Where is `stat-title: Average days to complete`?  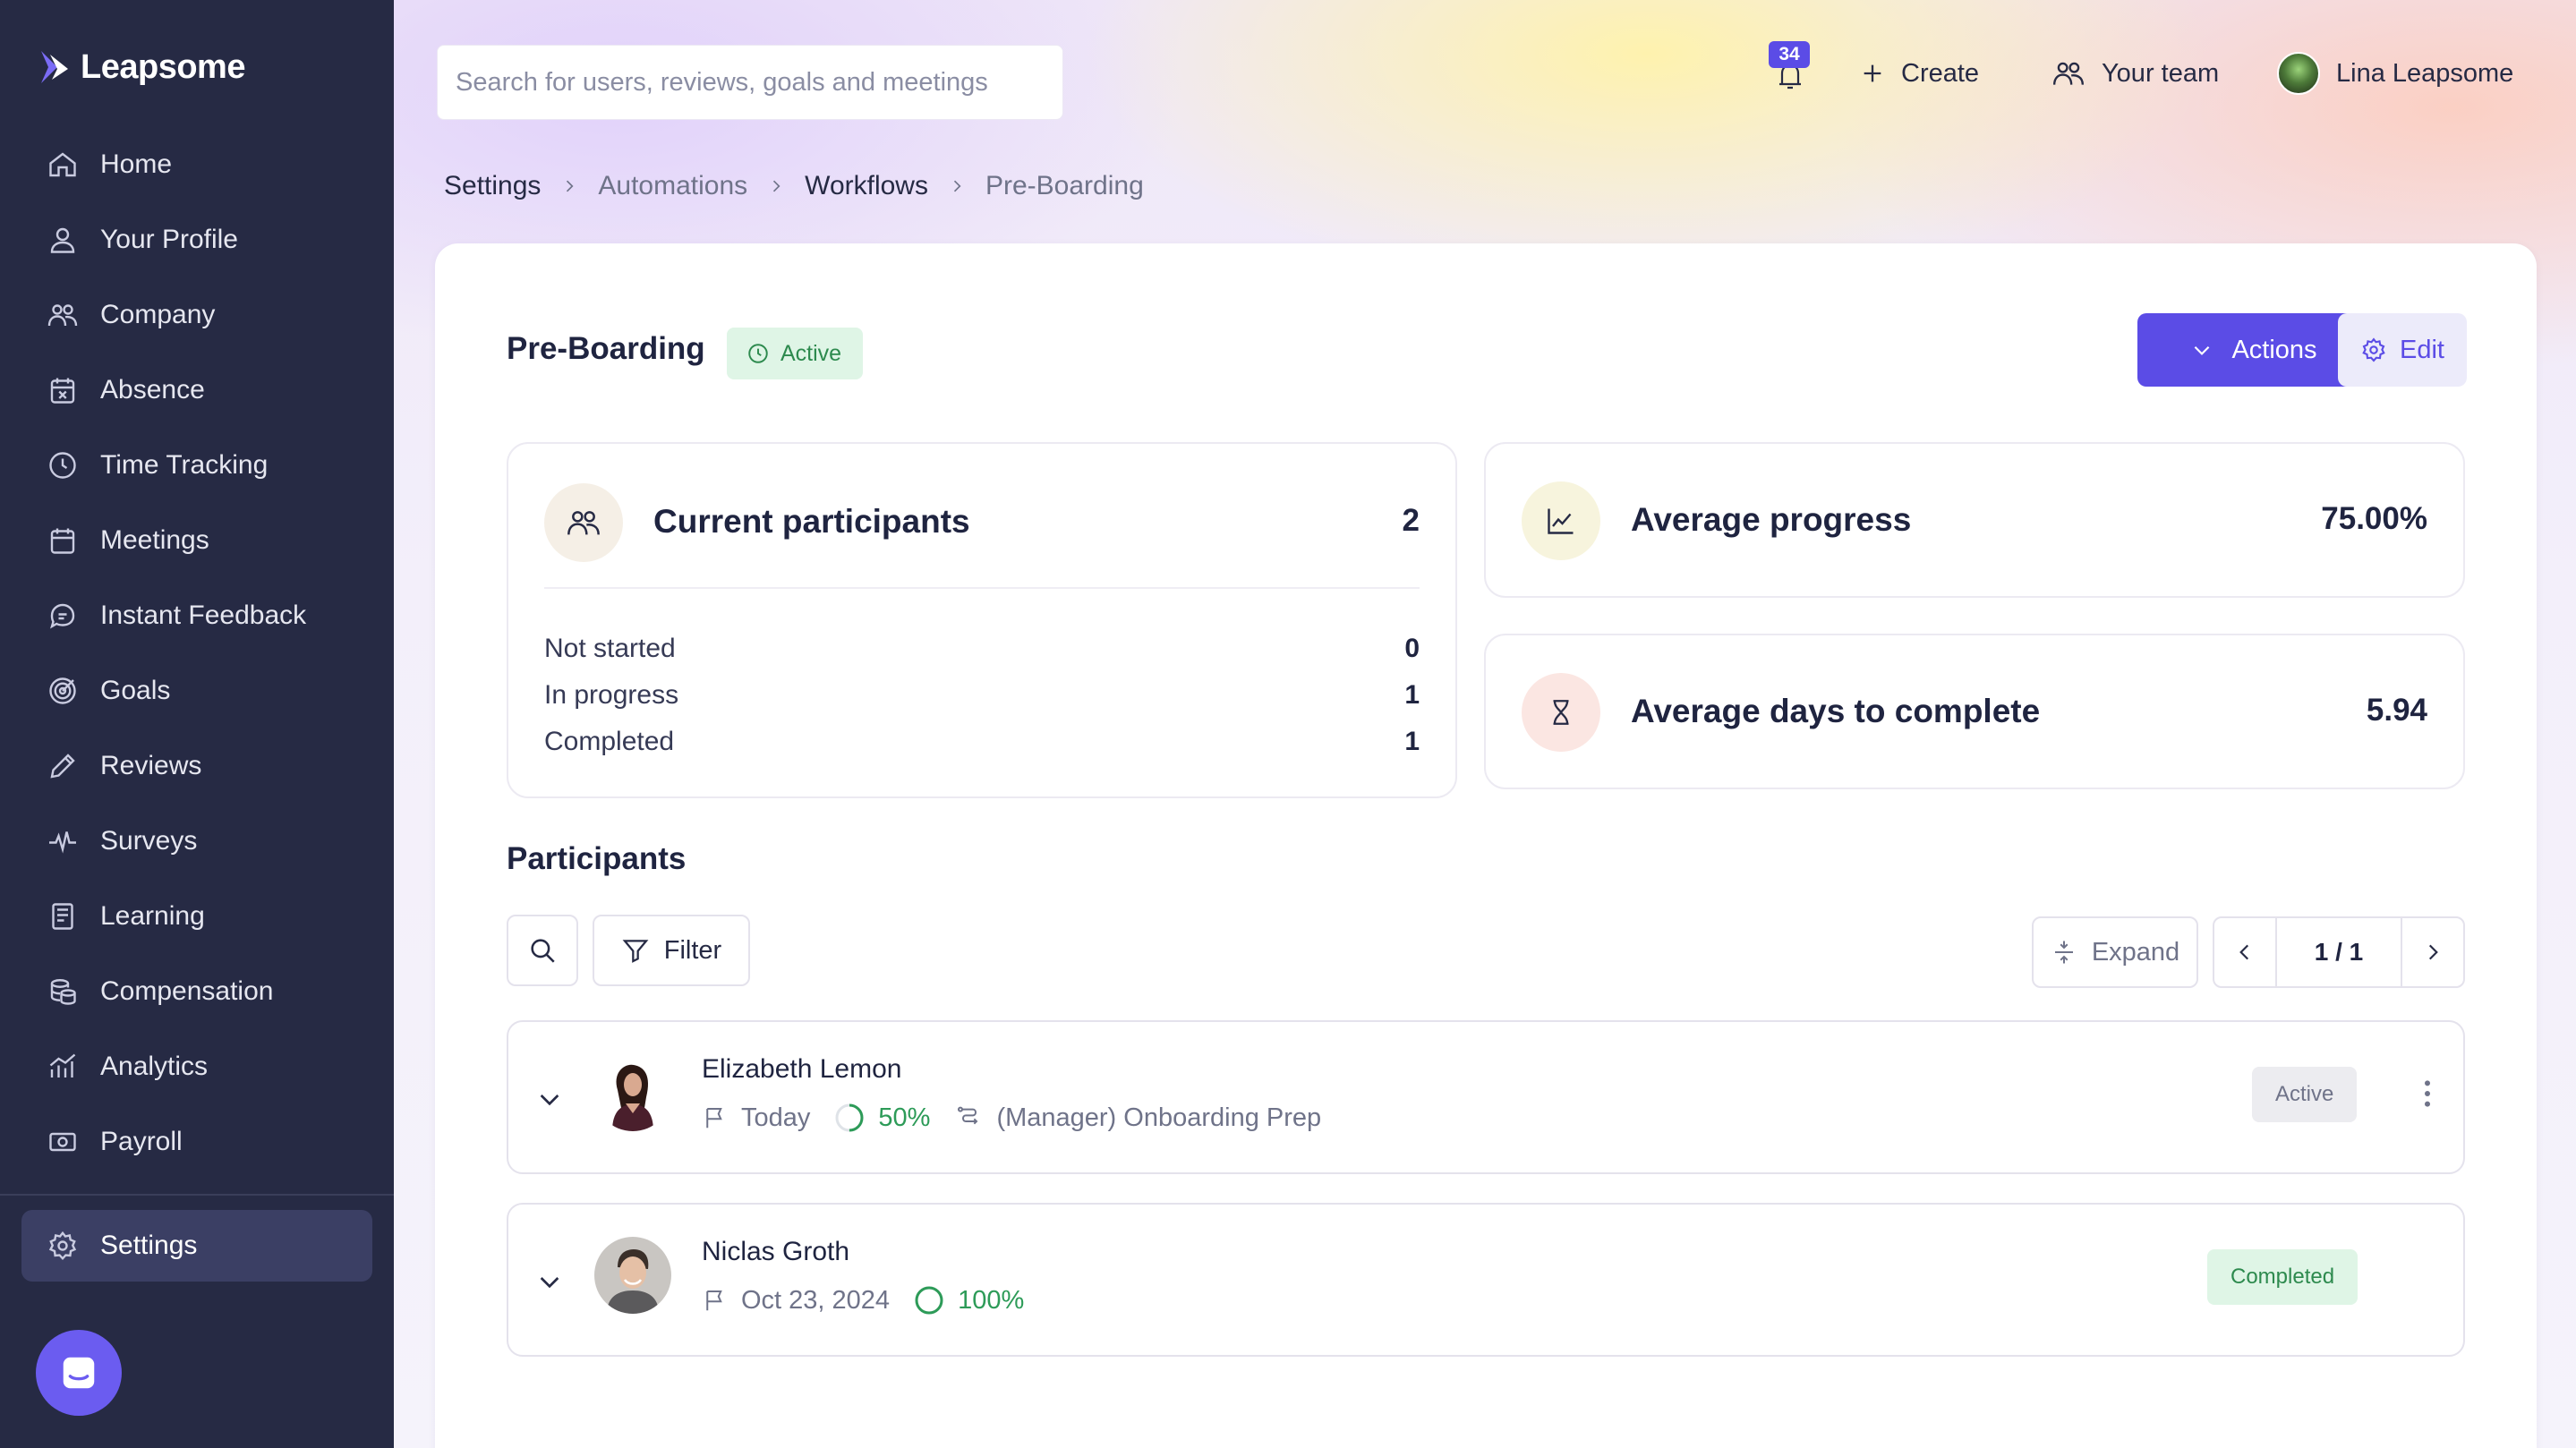
stat-title: Average days to complete is located at coordinates (1836, 711).